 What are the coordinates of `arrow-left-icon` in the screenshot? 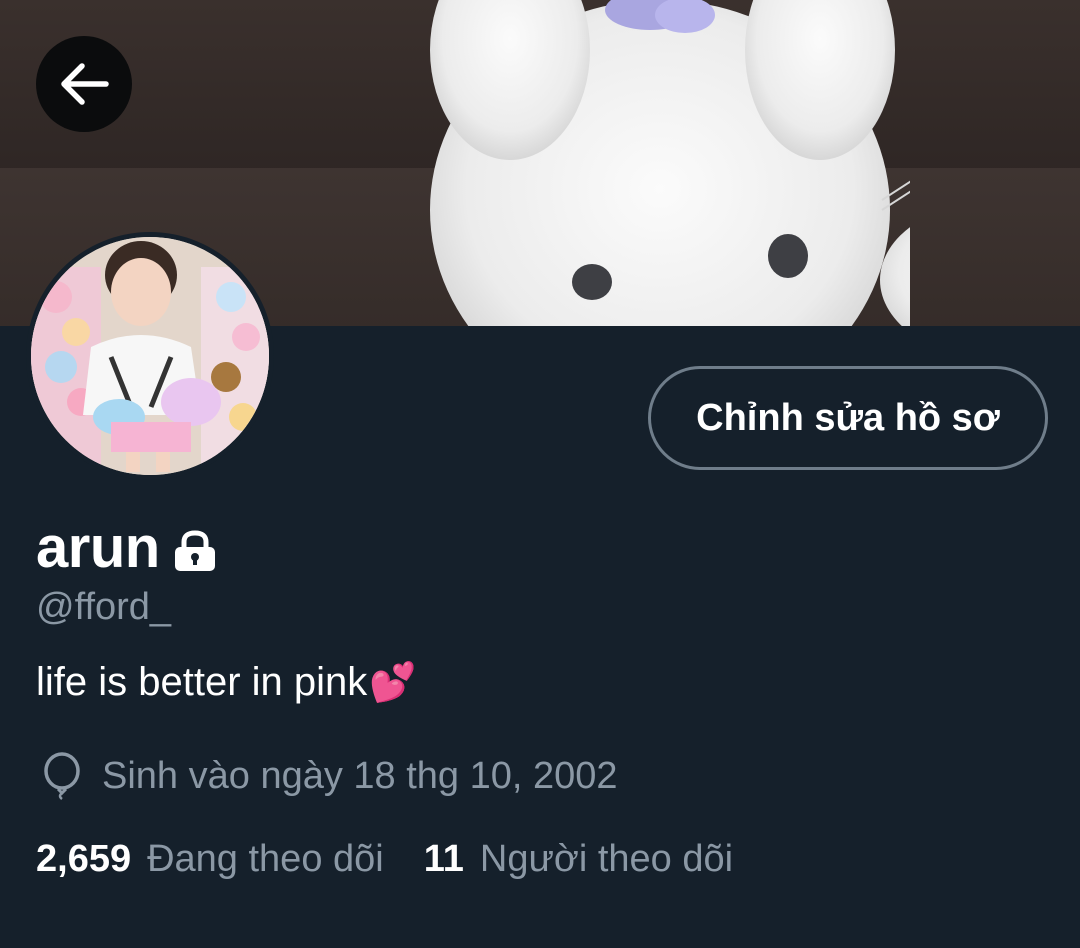 It's located at (85, 84).